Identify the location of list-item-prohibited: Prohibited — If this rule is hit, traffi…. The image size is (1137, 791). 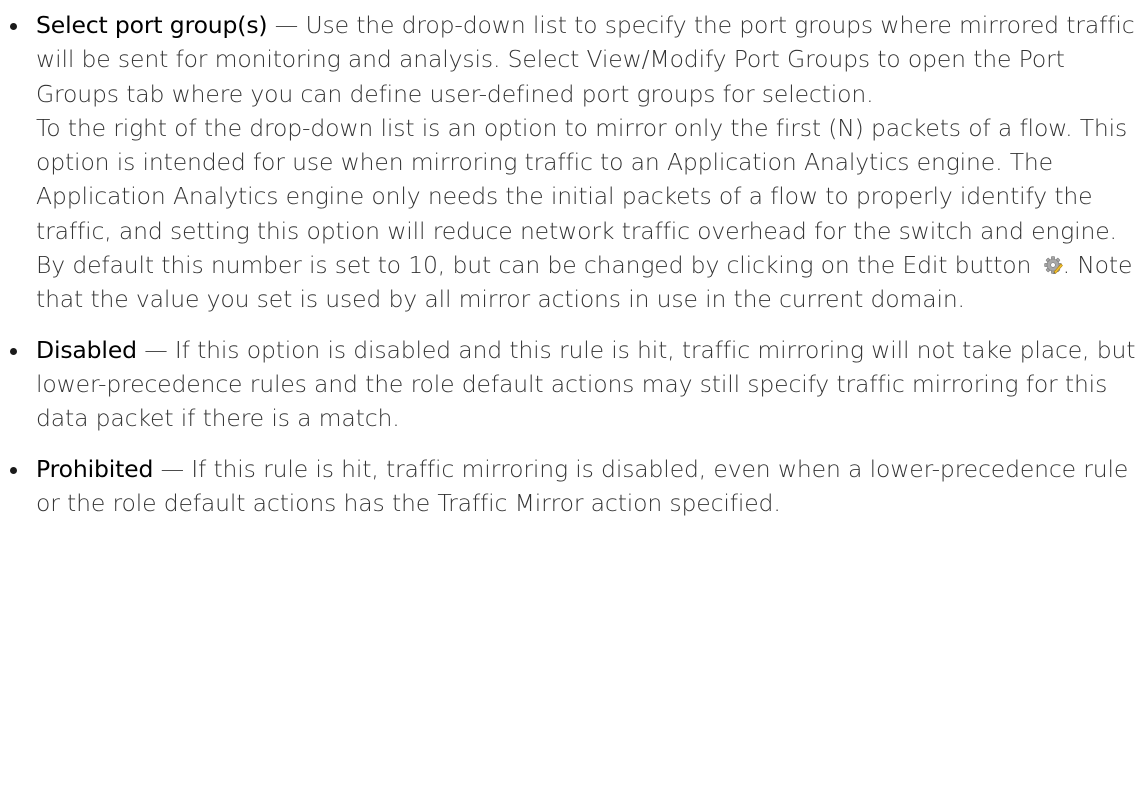
(568, 486).